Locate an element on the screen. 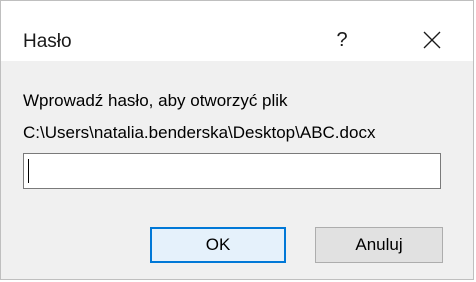  cancel-button: Anuluj is located at coordinates (379, 245).